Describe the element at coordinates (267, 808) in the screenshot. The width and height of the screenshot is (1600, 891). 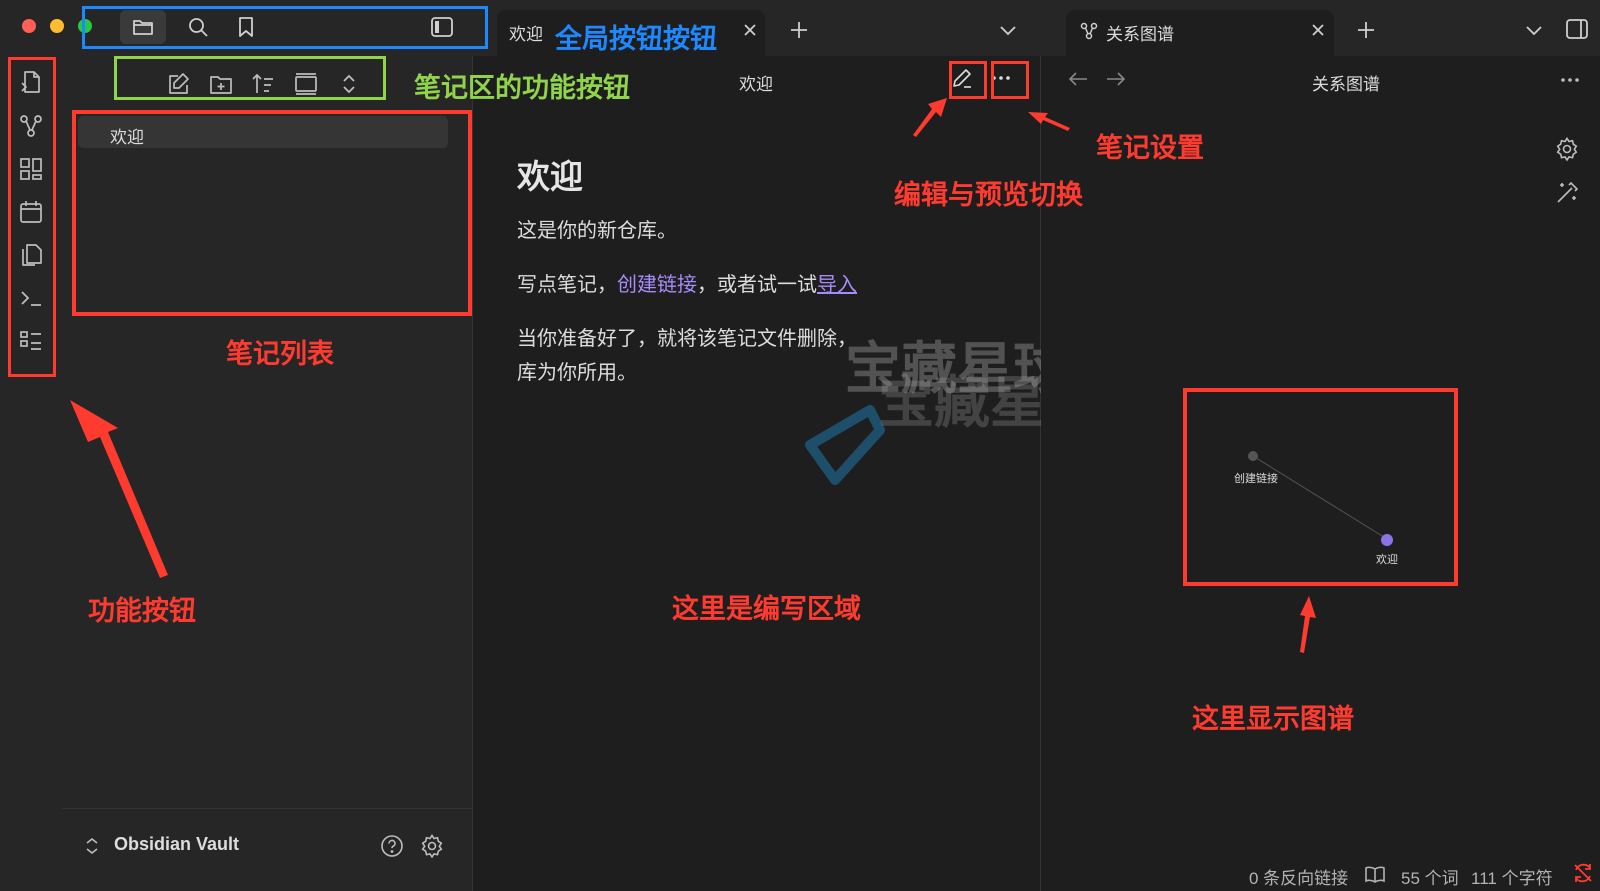
I see `footer-divider` at that location.